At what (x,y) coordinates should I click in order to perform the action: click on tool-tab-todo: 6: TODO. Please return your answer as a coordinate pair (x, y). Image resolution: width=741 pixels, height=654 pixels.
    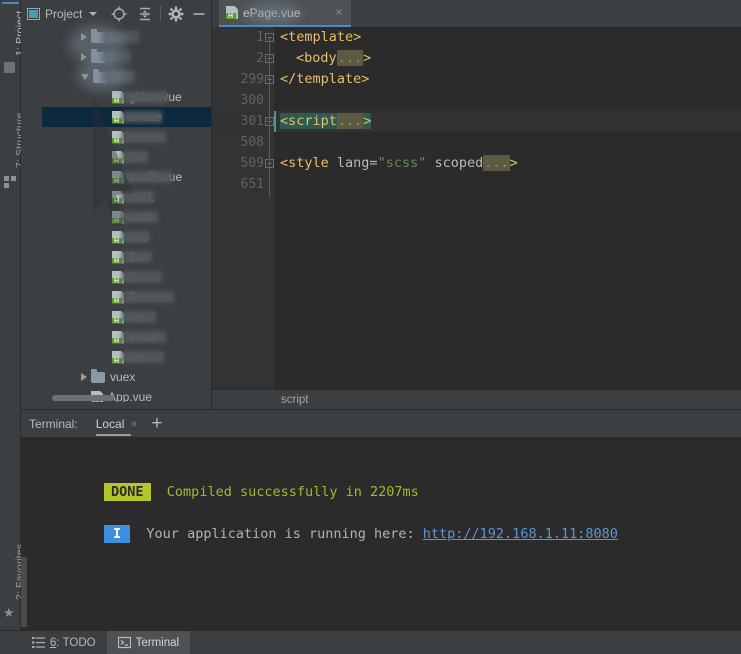
    Looking at the image, I should click on (64, 642).